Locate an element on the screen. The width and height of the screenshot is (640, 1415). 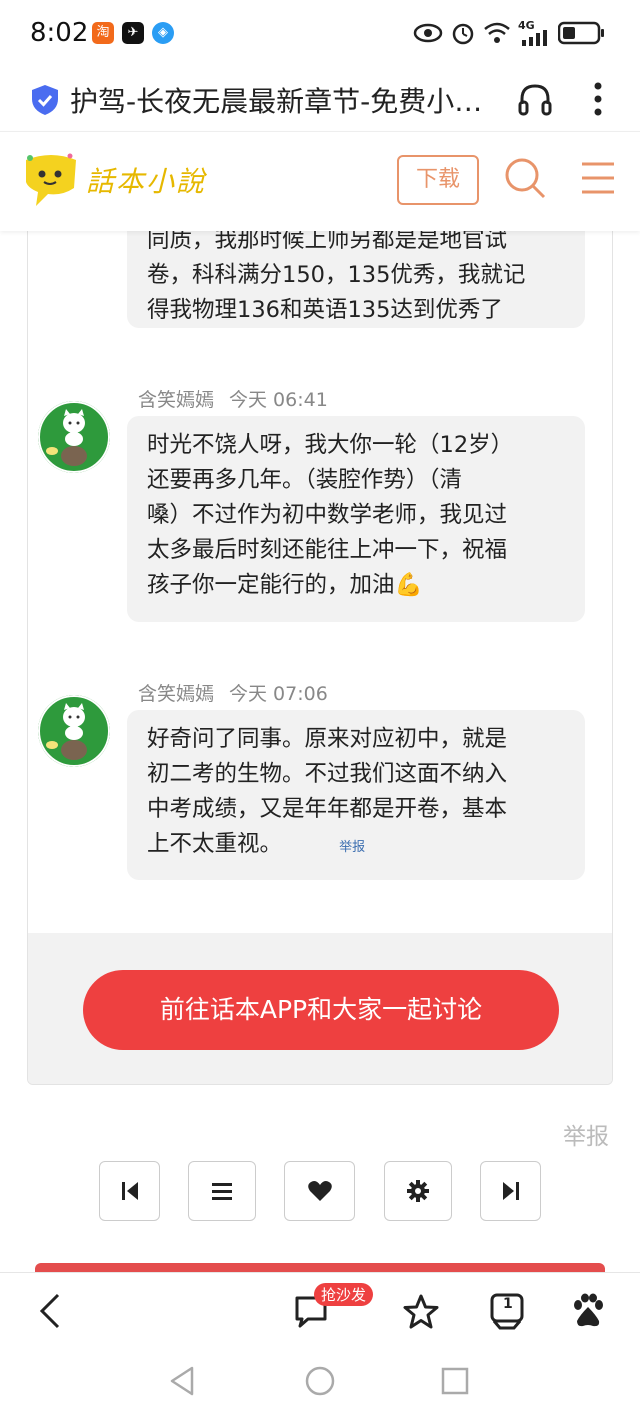
skip-forward-icon is located at coordinates (510, 1191).